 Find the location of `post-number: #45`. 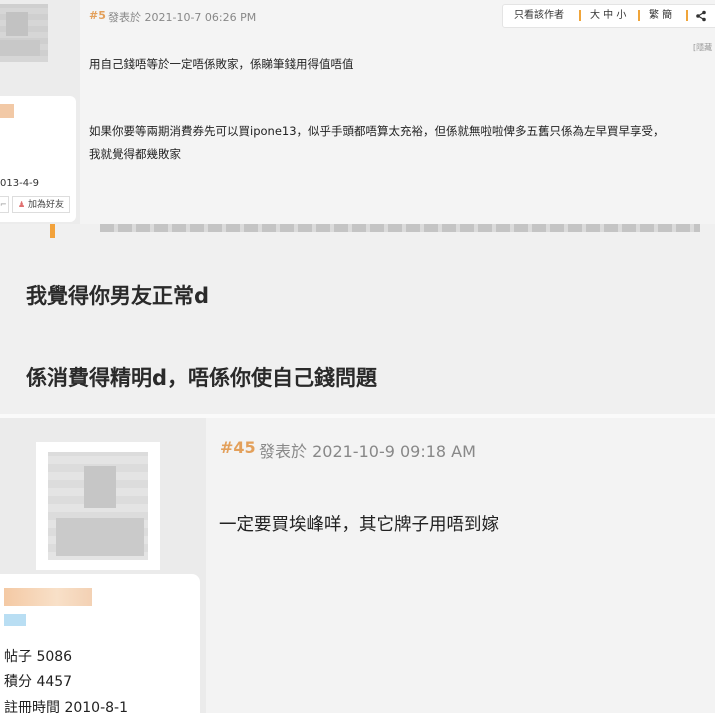

post-number: #45 is located at coordinates (238, 447).